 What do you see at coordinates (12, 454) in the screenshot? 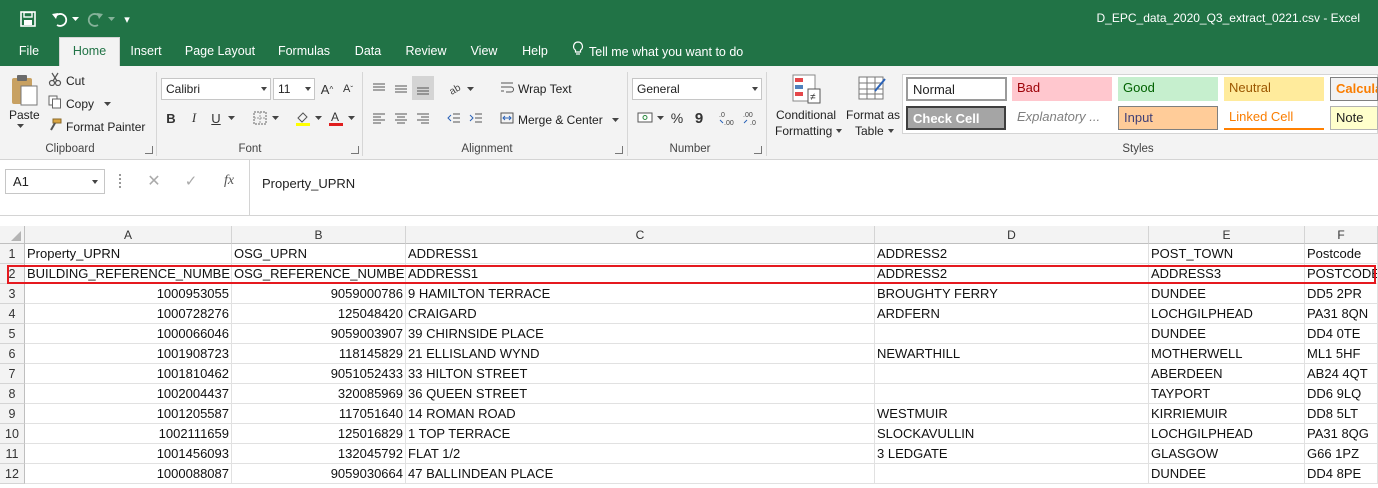
I see `row-header: 11` at bounding box center [12, 454].